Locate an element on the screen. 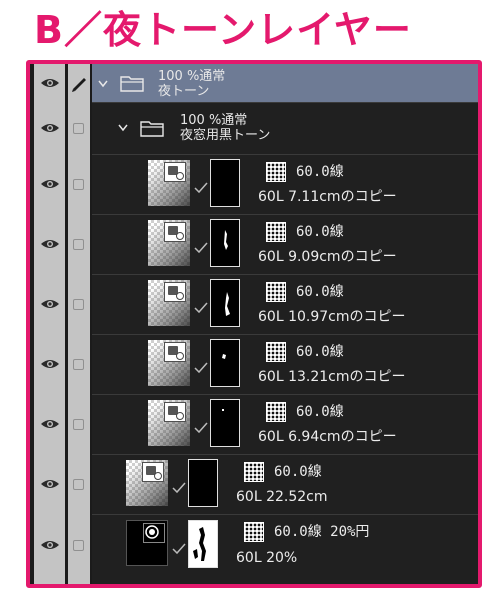  layer-name: 60L 9.09cmのコピー is located at coordinates (327, 257).